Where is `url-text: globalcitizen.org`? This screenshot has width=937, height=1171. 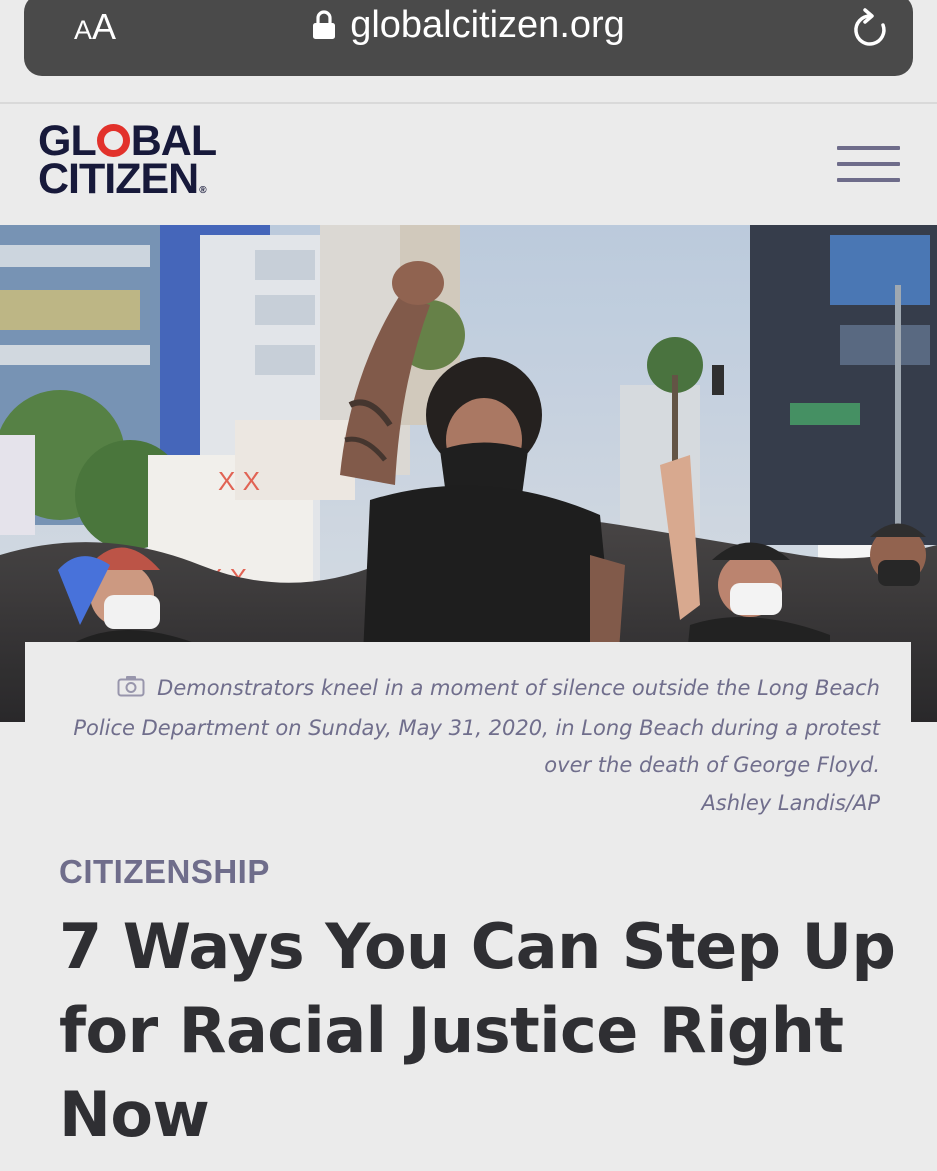
url-text: globalcitizen.org is located at coordinates (487, 25).